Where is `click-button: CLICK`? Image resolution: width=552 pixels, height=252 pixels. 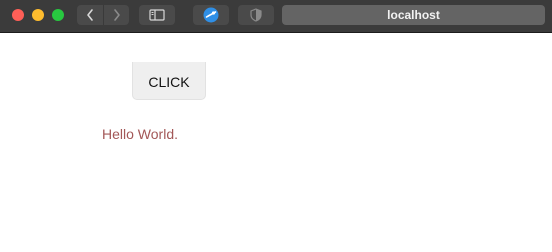 click-button: CLICK is located at coordinates (169, 81).